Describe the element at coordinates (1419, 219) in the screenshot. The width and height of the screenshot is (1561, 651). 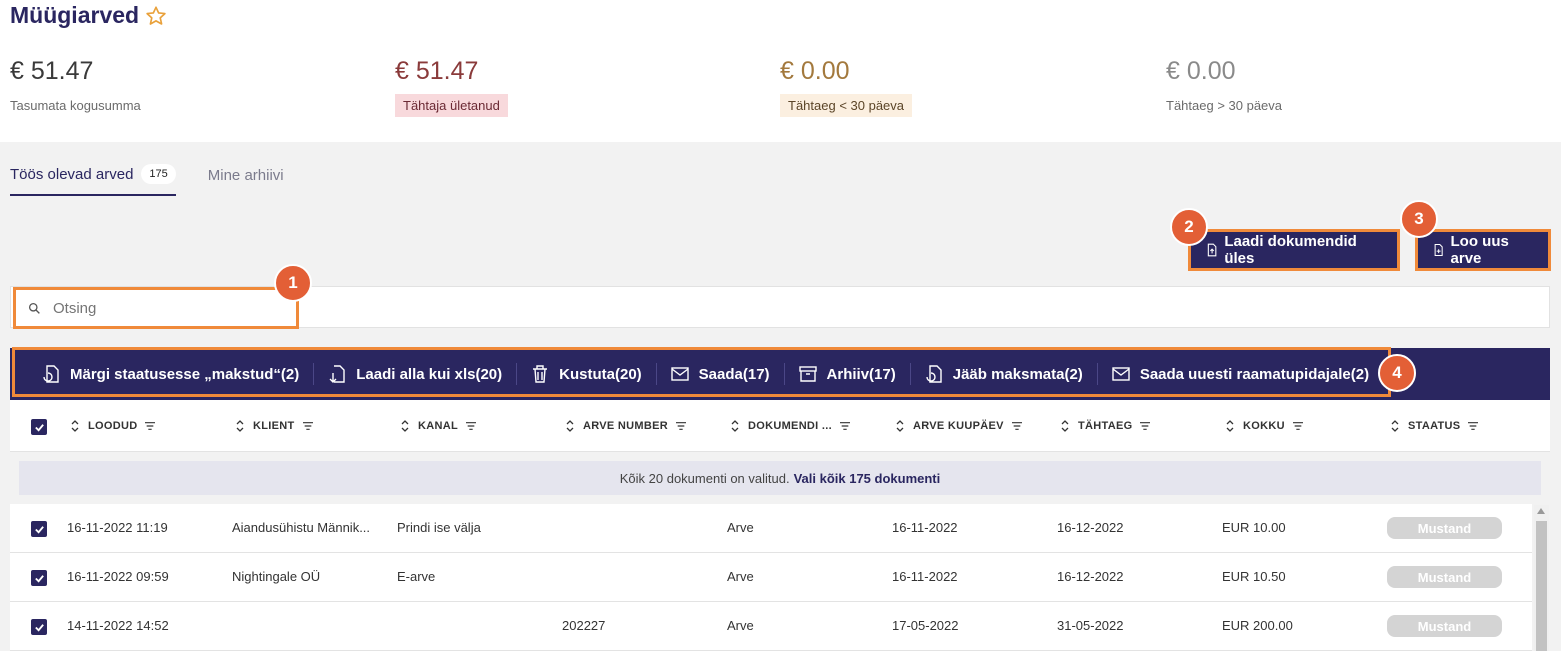
I see `annotation-marker: 3` at that location.